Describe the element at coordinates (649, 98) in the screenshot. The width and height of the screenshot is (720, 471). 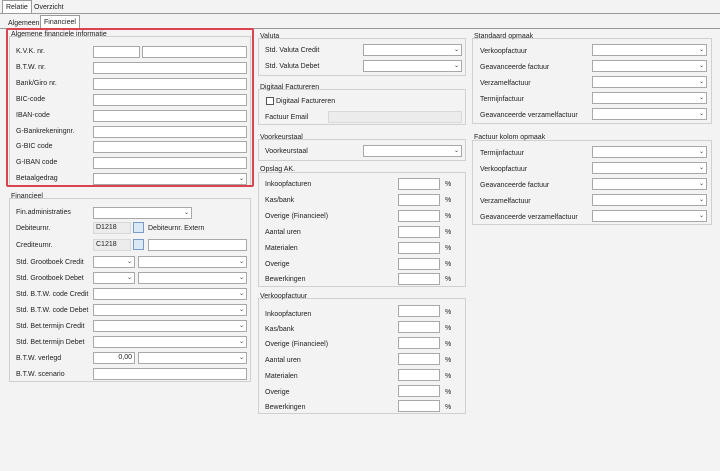
I see `std-termijn-select: ⌄` at that location.